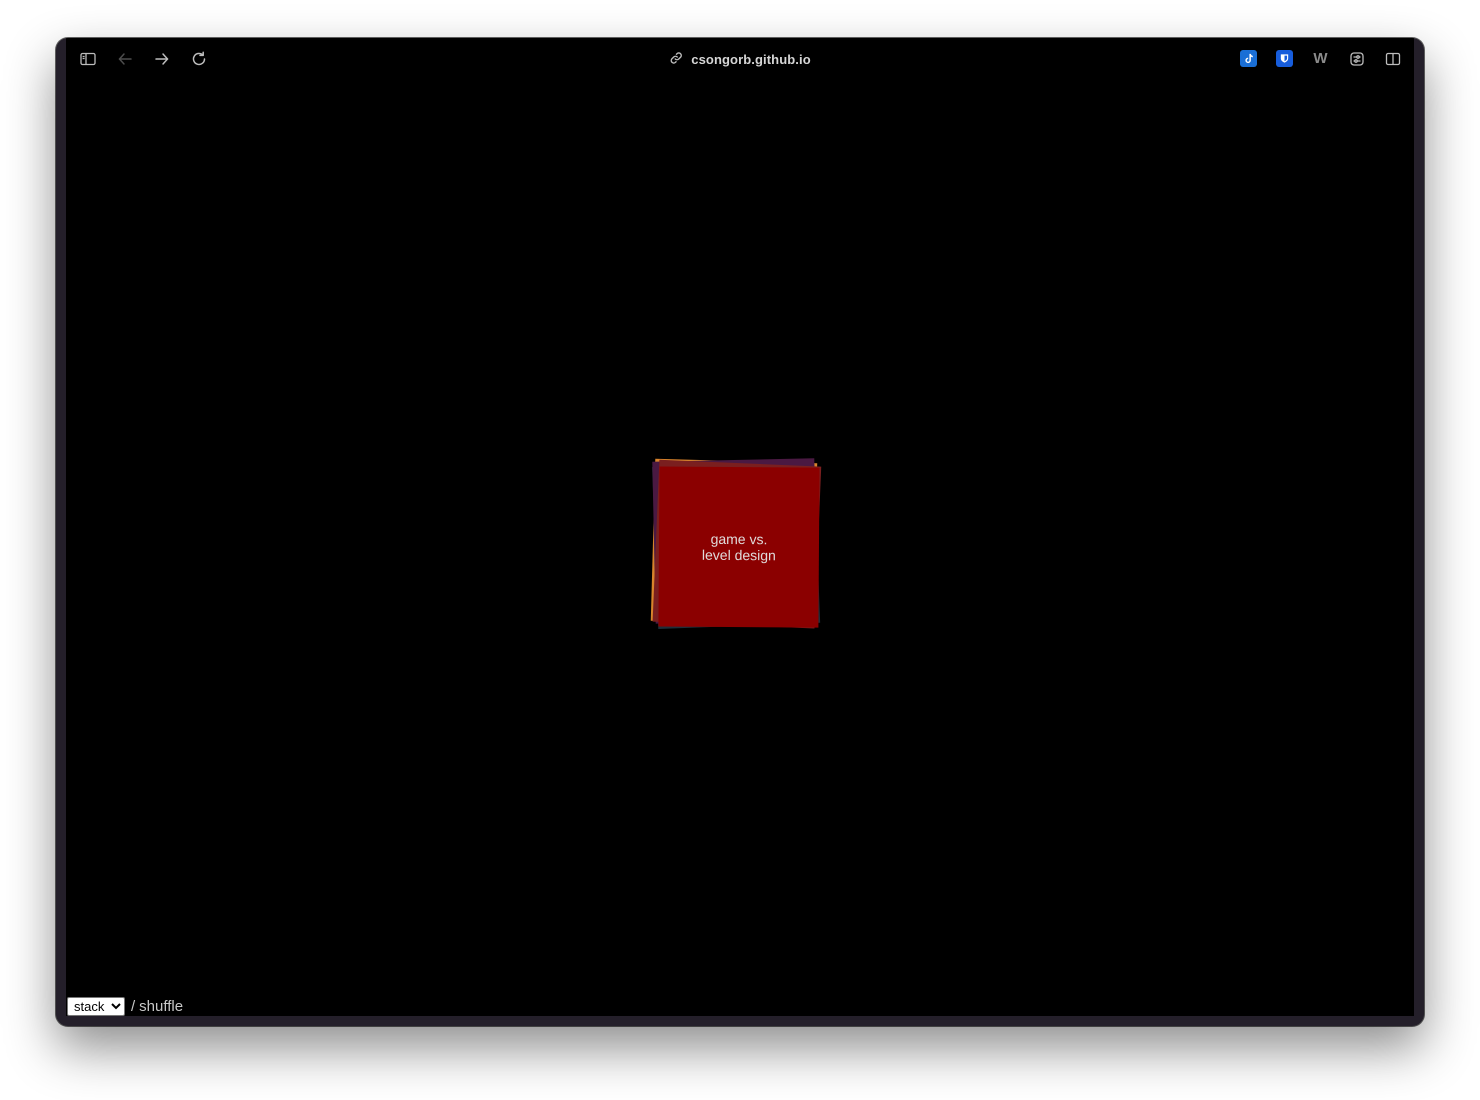 The image size is (1480, 1100). What do you see at coordinates (161, 1006) in the screenshot?
I see `shuffle-link: shuffle` at bounding box center [161, 1006].